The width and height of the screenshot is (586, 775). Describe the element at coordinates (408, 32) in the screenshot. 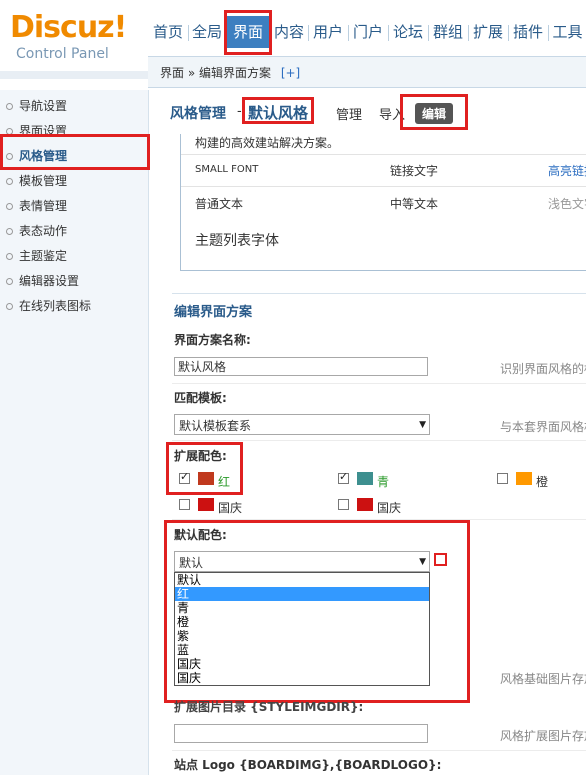

I see `nav-forum: 论坛` at that location.